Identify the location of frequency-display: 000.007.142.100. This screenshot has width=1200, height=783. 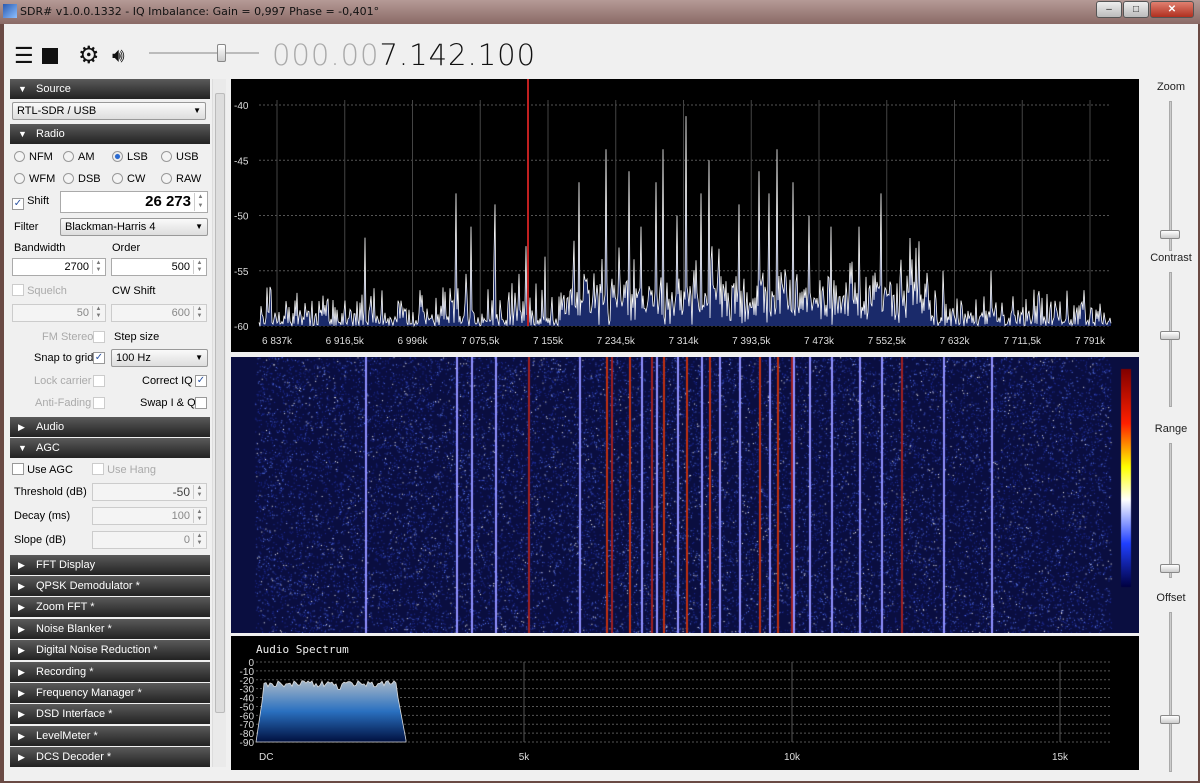
(404, 55).